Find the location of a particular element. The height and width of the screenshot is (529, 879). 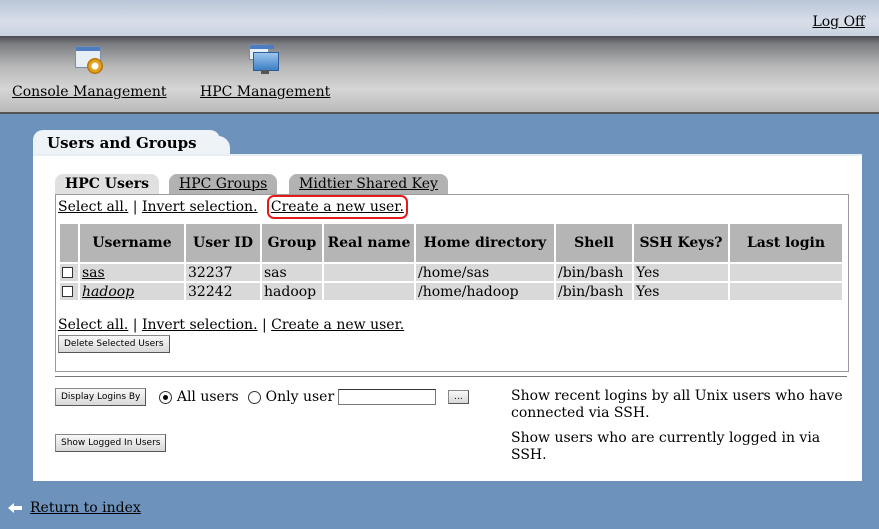

delete-selected-users-button: Delete Selected Users is located at coordinates (114, 344).